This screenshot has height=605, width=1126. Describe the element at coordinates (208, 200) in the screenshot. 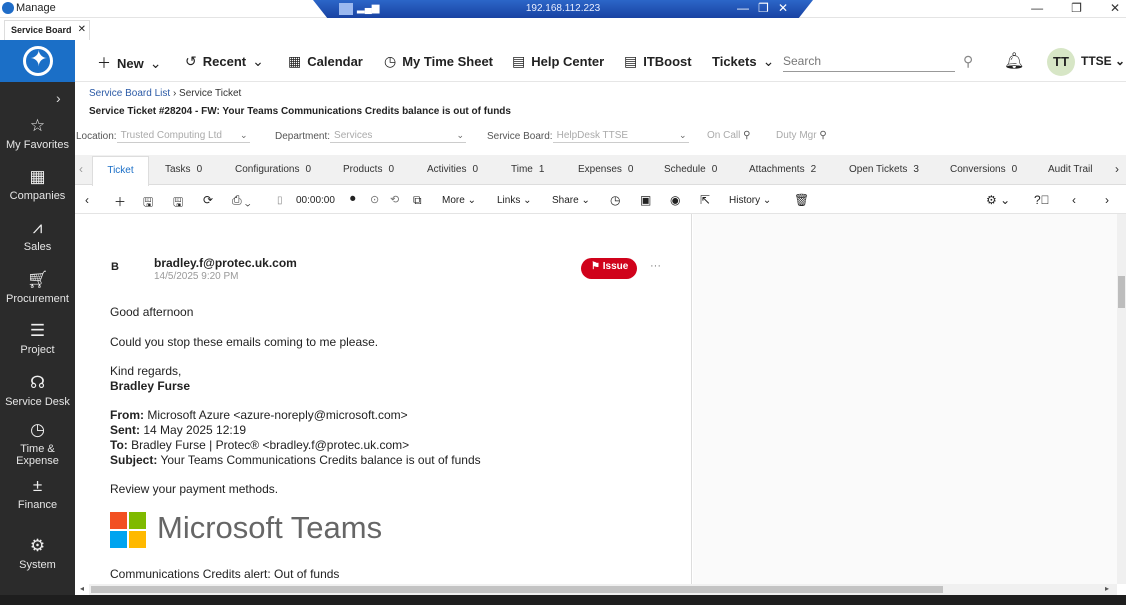

I see `refresh-icon: ⟳` at that location.